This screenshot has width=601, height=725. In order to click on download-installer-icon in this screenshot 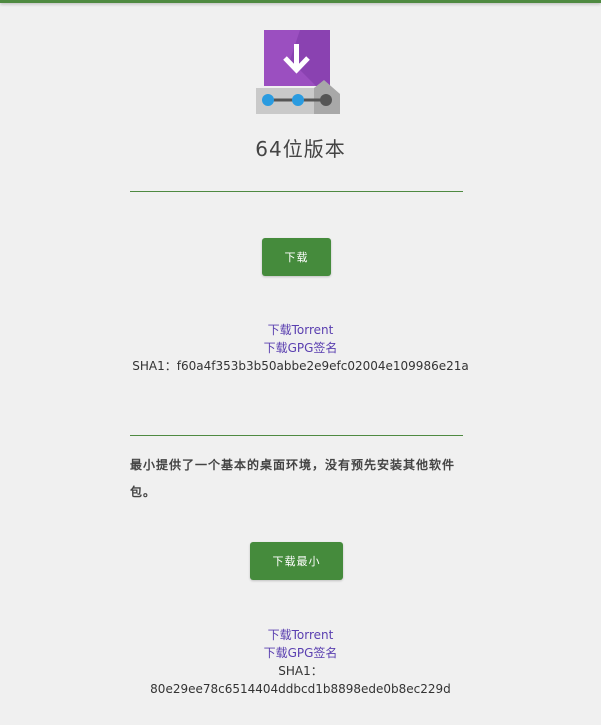, I will do `click(298, 72)`.